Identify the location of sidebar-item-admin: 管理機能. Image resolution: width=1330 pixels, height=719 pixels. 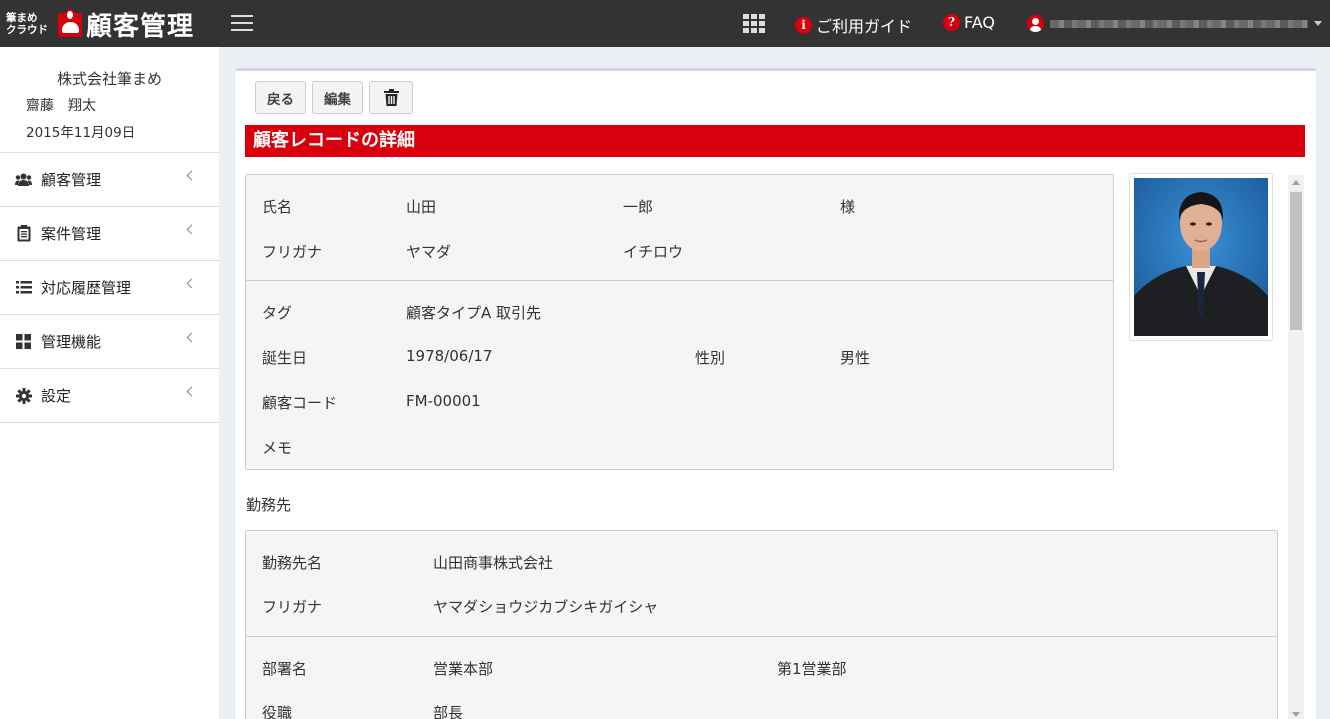
(109, 342).